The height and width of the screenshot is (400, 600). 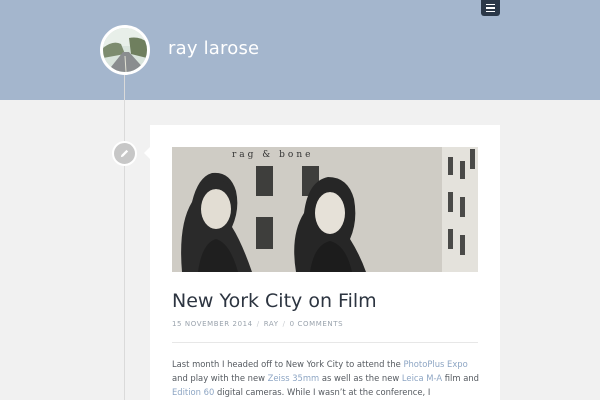 I want to click on avatar, so click(x=125, y=50).